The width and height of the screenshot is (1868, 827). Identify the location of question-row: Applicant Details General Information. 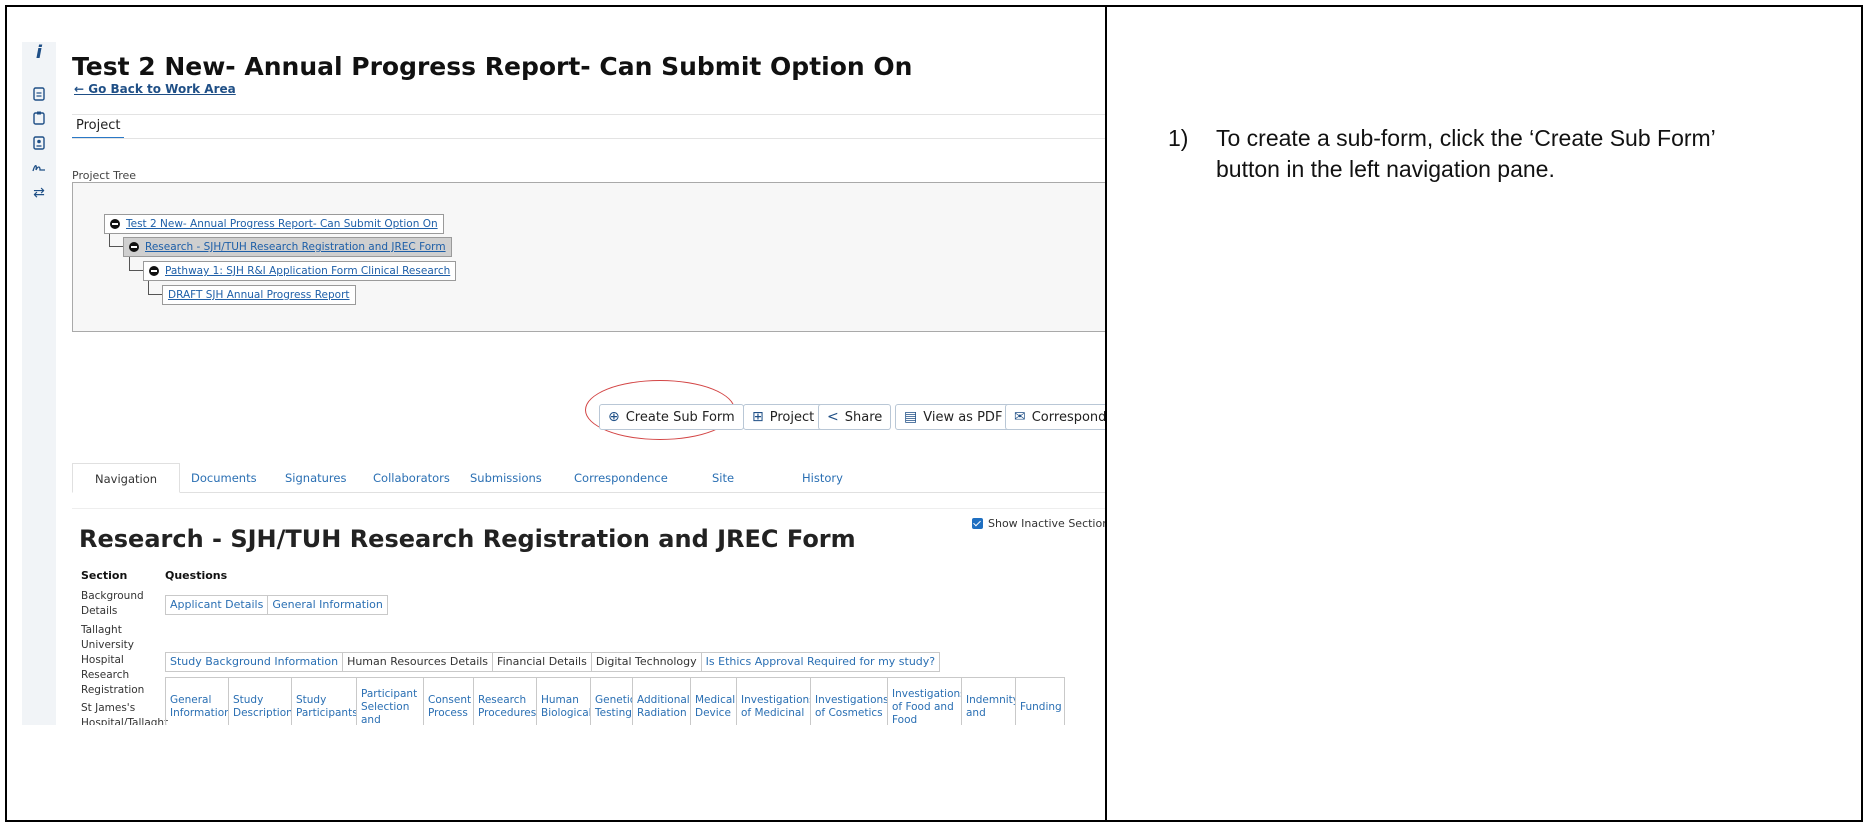
(276, 605).